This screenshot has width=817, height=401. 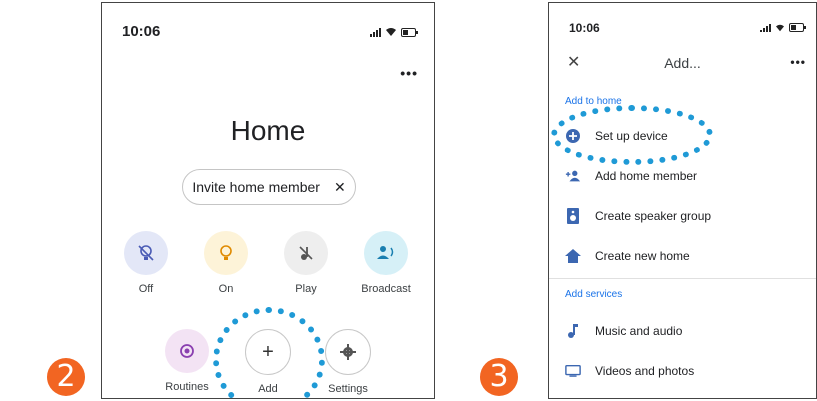 I want to click on close-icon: ✕, so click(x=340, y=187).